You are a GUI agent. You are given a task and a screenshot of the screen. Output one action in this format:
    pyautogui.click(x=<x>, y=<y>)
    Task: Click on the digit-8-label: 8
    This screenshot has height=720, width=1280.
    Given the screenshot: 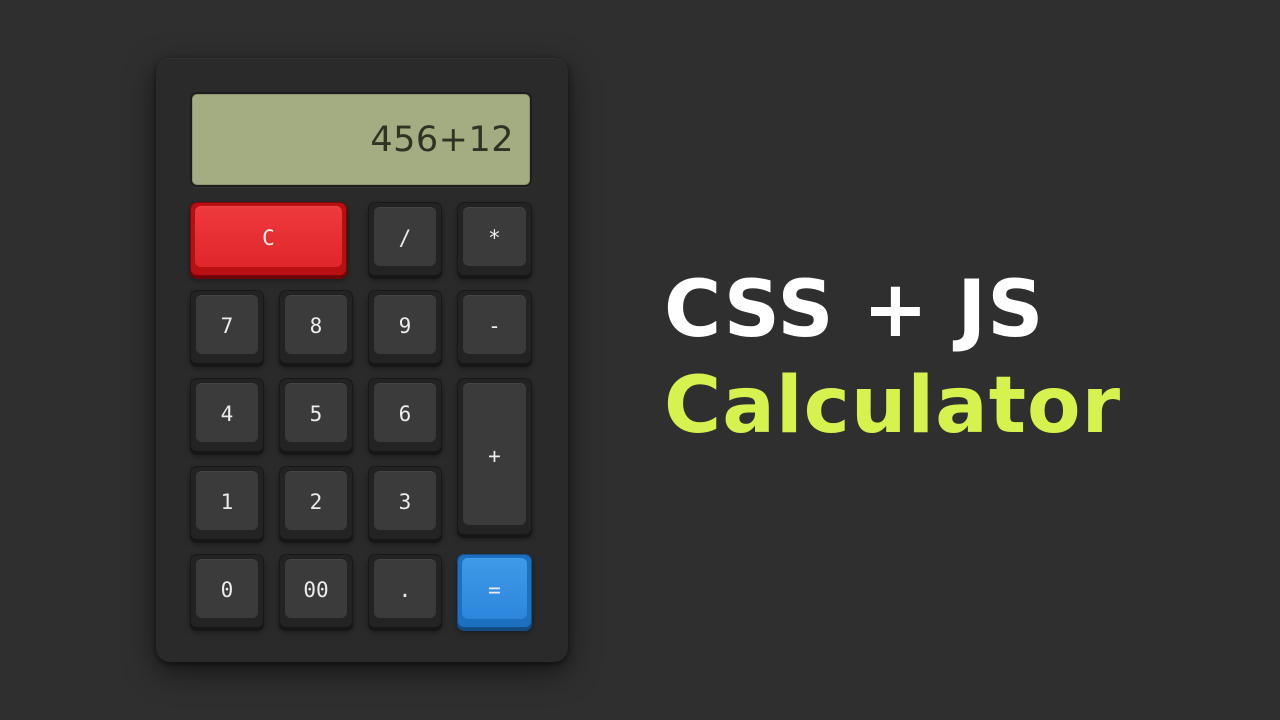 What is the action you would take?
    pyautogui.click(x=316, y=325)
    